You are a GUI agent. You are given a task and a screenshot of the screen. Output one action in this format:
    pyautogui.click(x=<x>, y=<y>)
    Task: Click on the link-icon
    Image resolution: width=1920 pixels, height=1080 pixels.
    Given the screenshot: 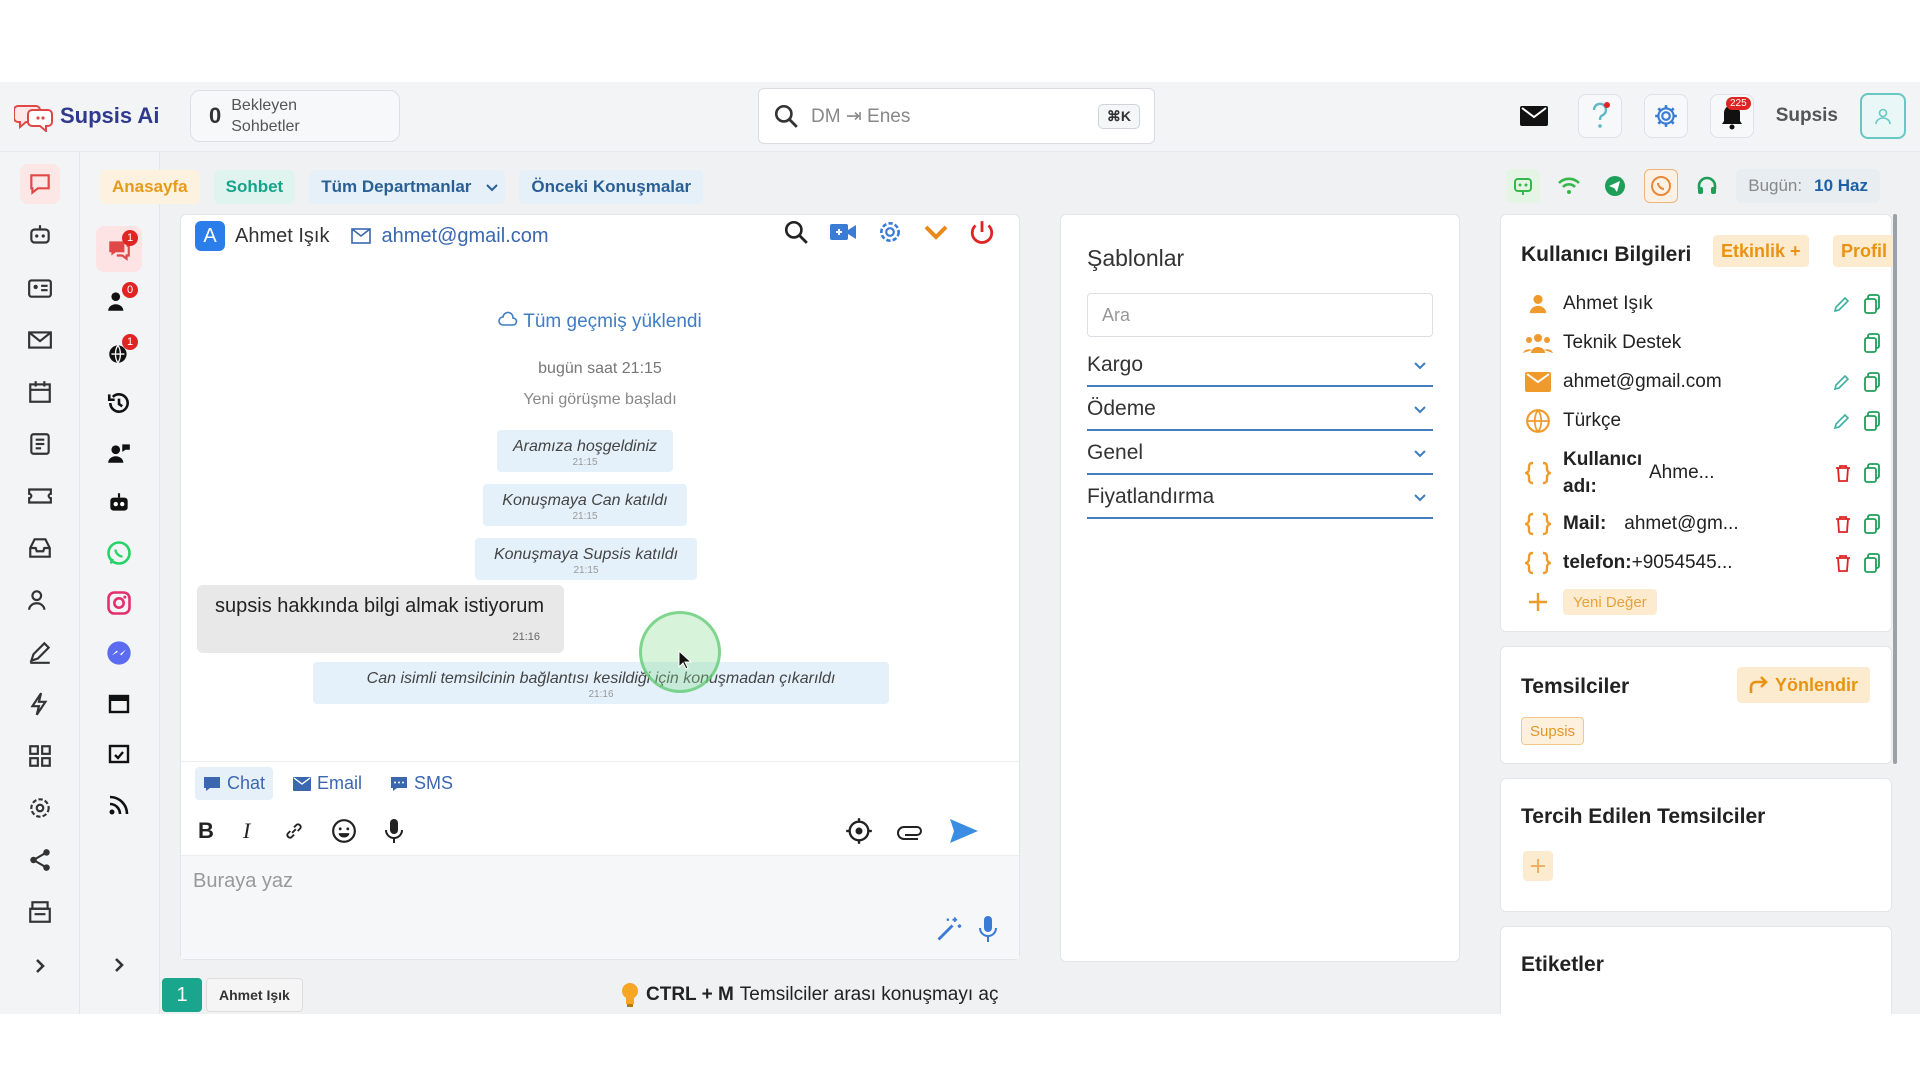 What is the action you would take?
    pyautogui.click(x=294, y=831)
    